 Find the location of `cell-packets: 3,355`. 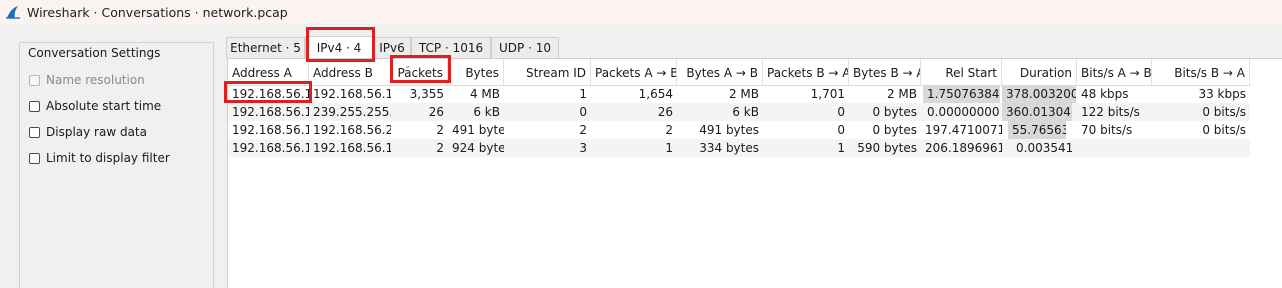

cell-packets: 3,355 is located at coordinates (426, 94).